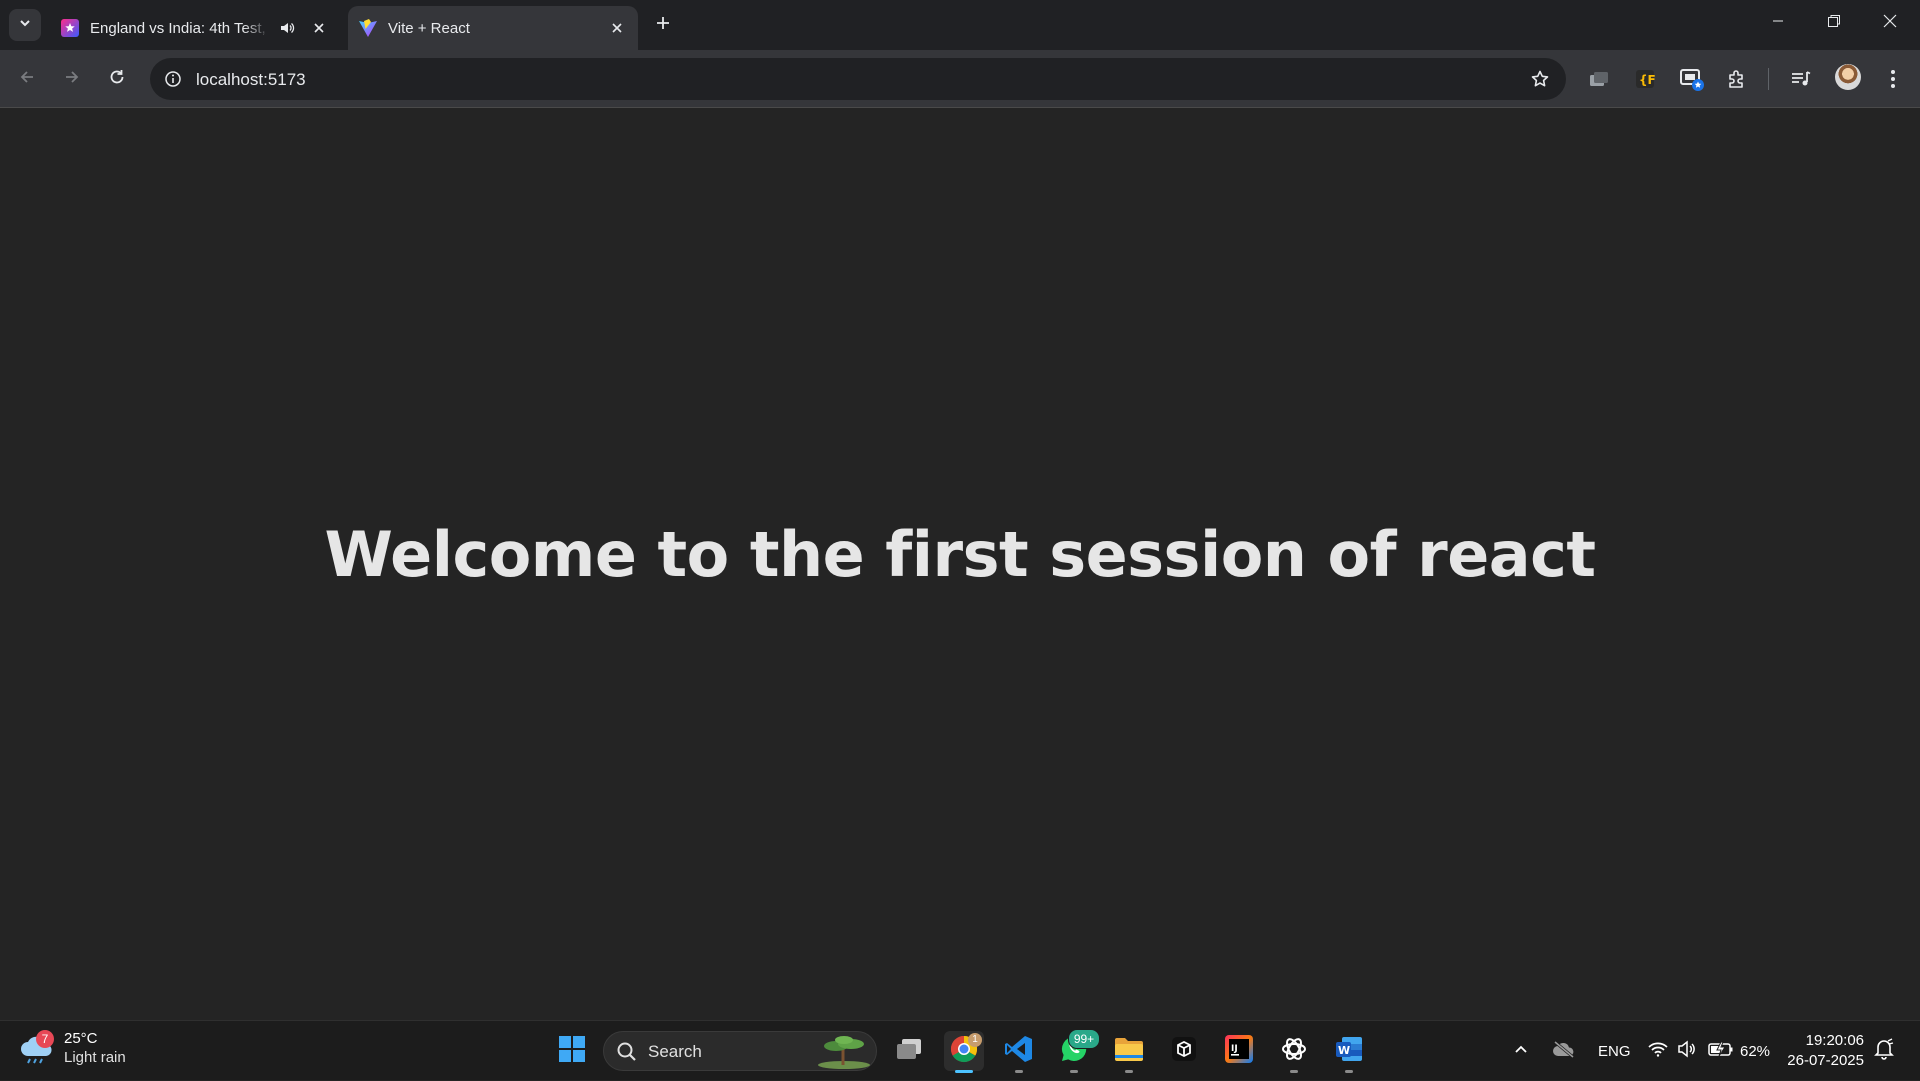 This screenshot has width=1920, height=1081. Describe the element at coordinates (1739, 1051) in the screenshot. I see `battery-tray: 62%` at that location.